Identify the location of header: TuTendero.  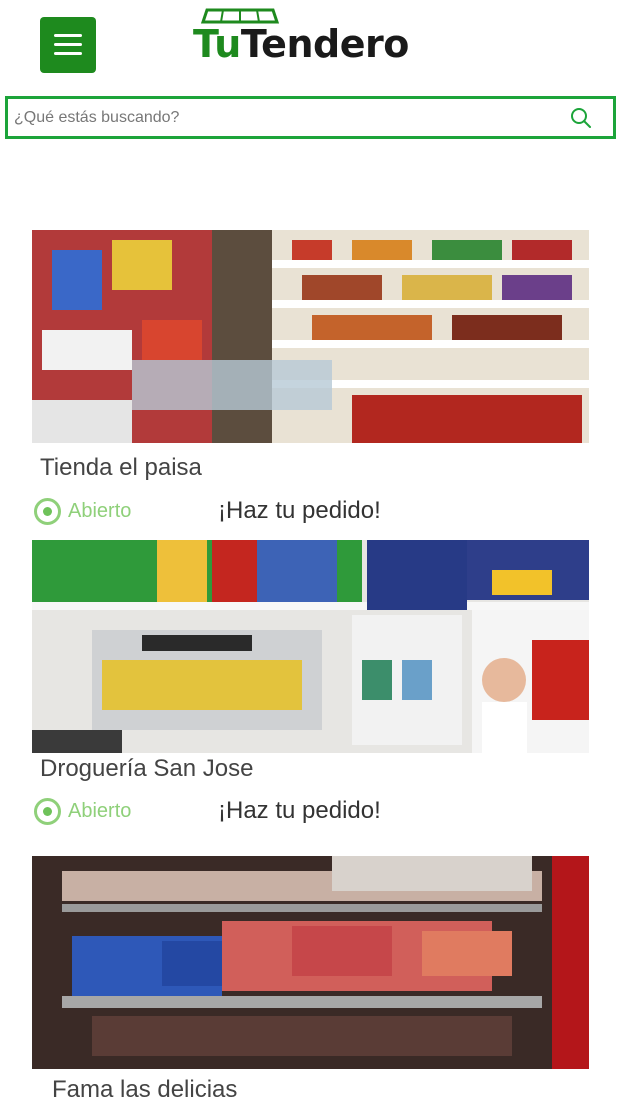
(310, 45).